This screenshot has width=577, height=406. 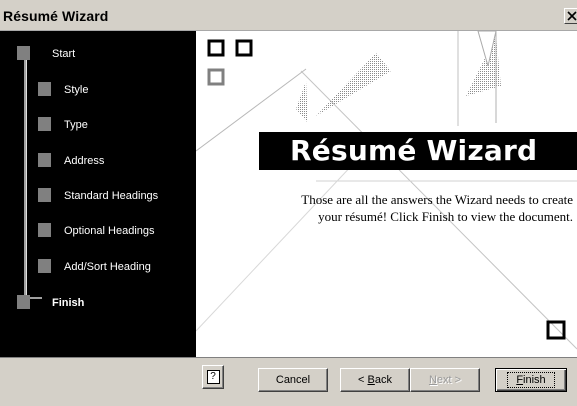 I want to click on step-label: Address, so click(x=84, y=161).